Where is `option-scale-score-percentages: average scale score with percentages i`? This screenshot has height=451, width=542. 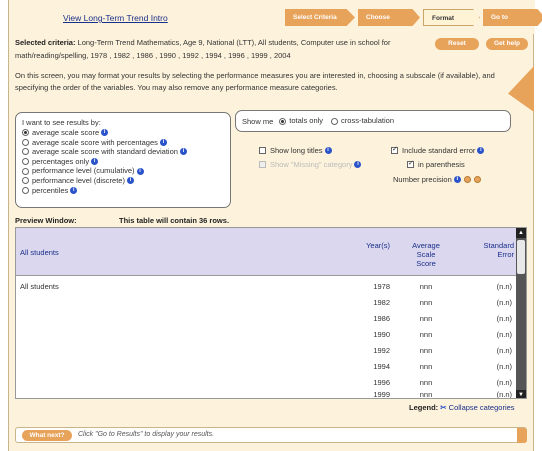 option-scale-score-percentages: average scale score with percentages i is located at coordinates (123, 143).